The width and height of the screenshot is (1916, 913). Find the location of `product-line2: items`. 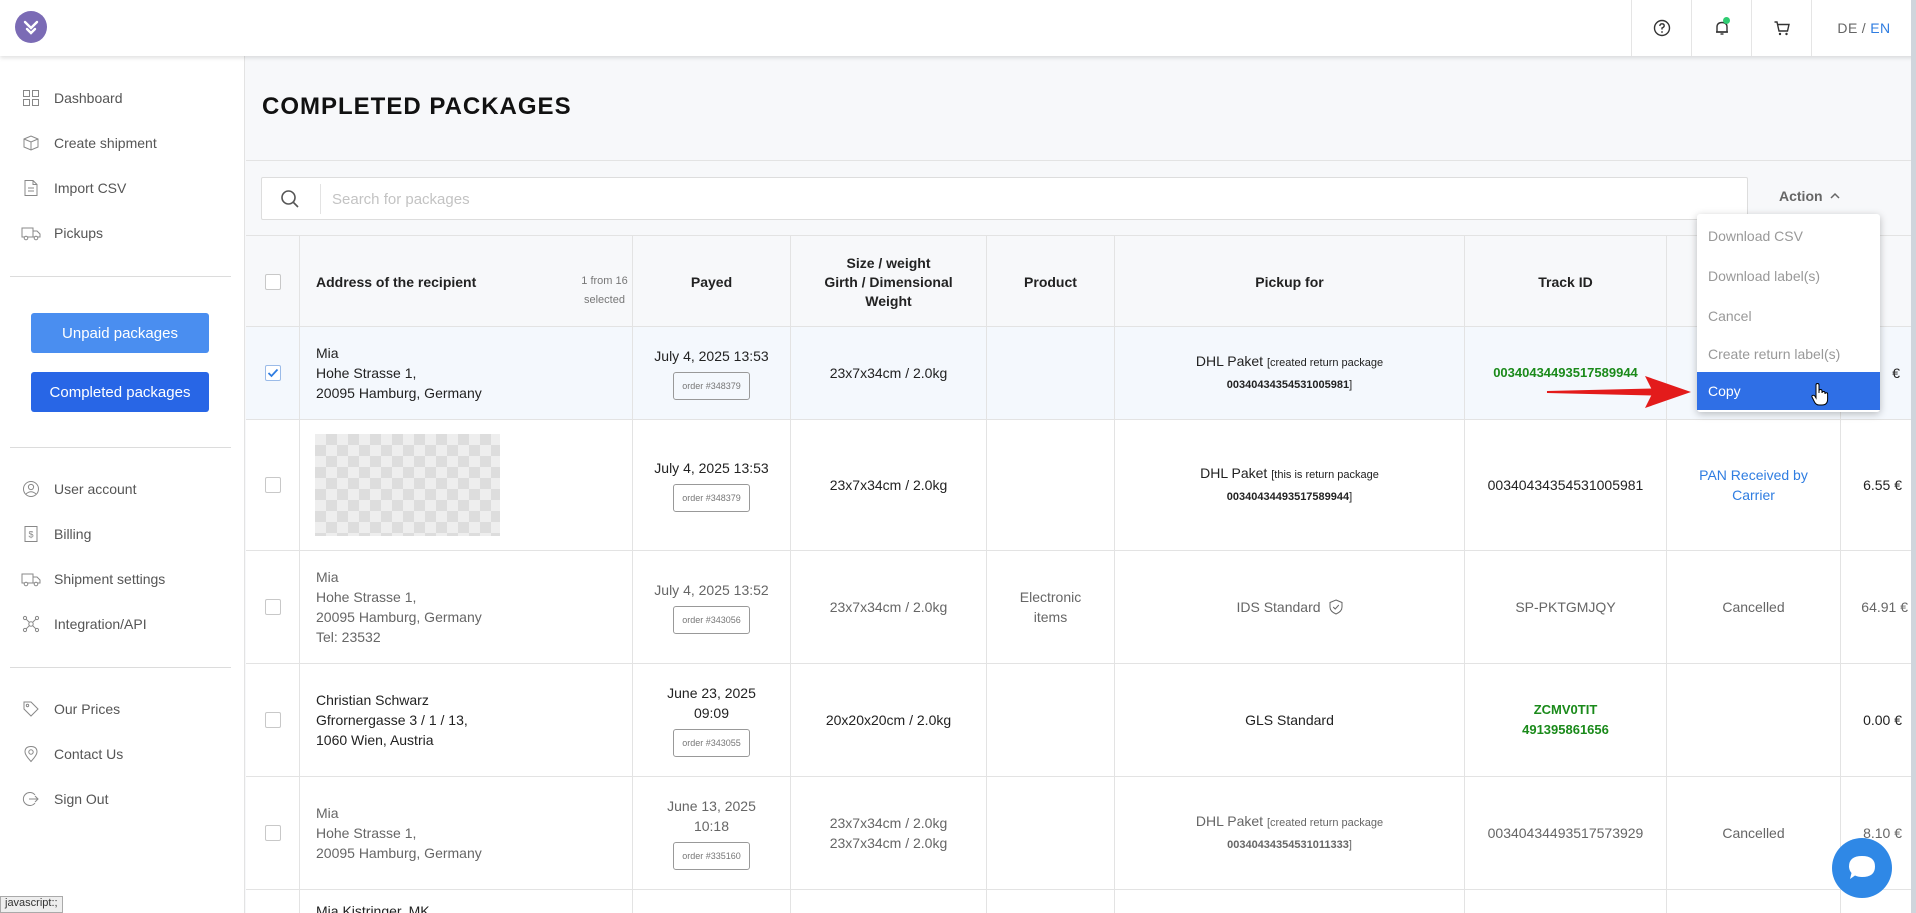

product-line2: items is located at coordinates (1050, 617).